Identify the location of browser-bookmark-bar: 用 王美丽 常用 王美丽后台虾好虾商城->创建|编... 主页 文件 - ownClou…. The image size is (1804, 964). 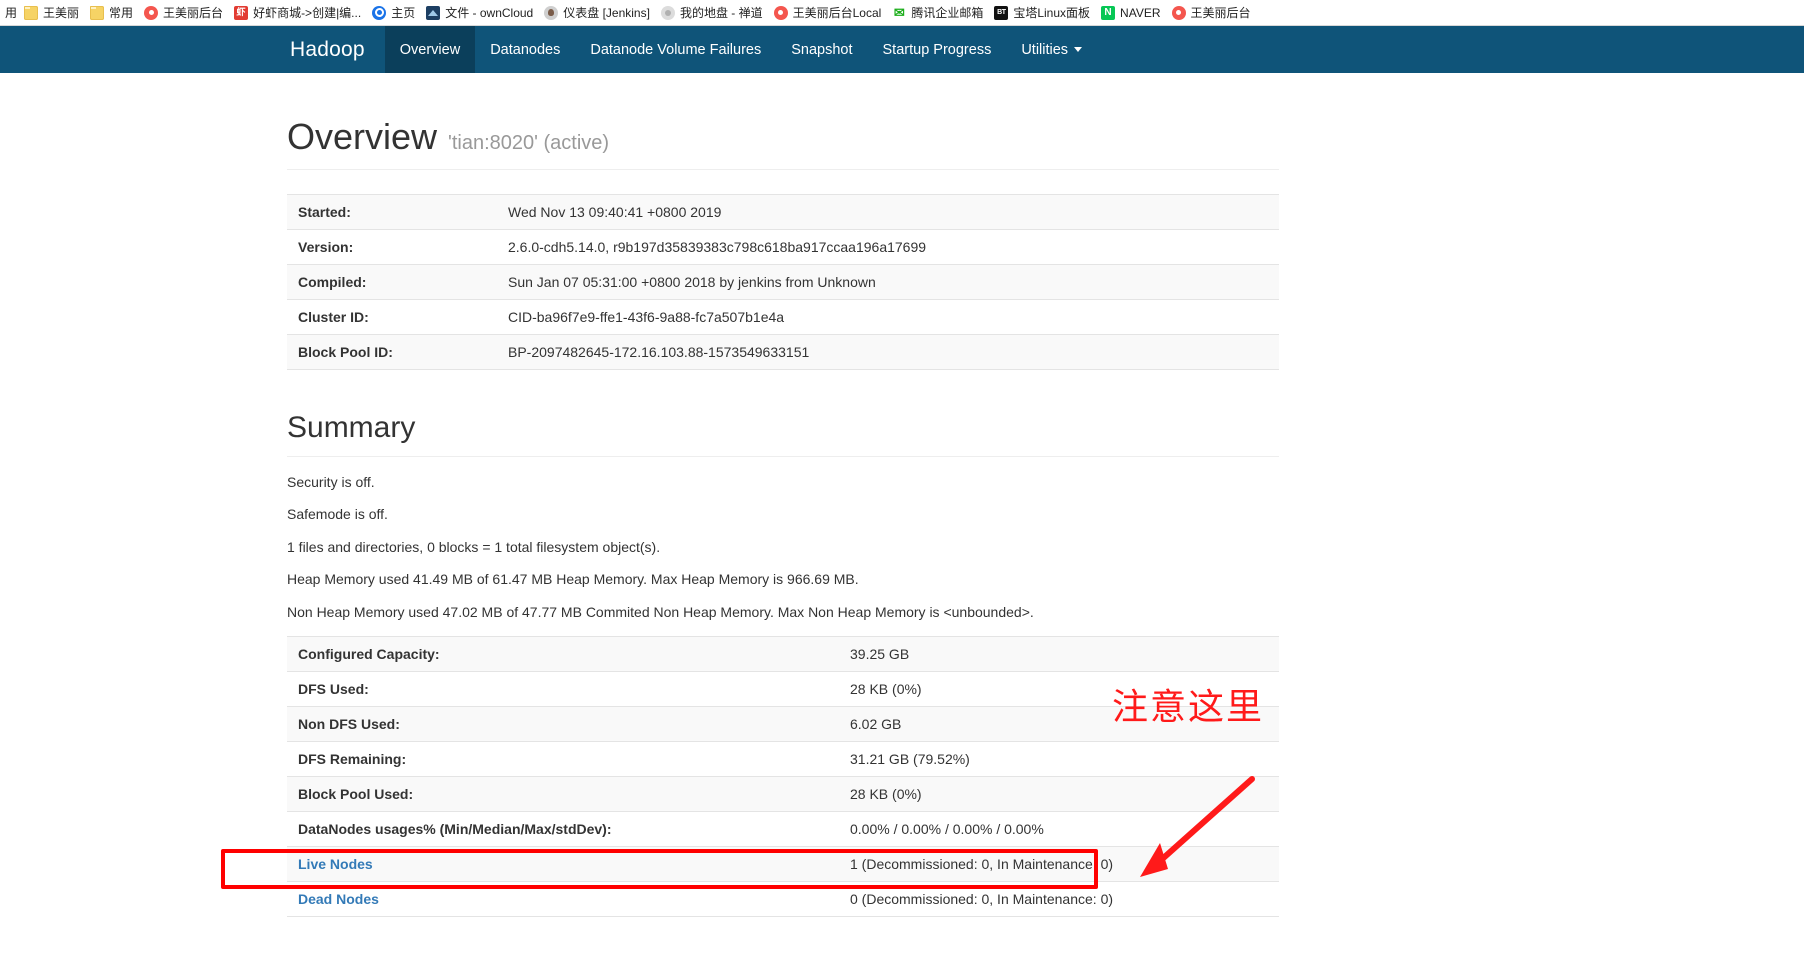
(902, 13).